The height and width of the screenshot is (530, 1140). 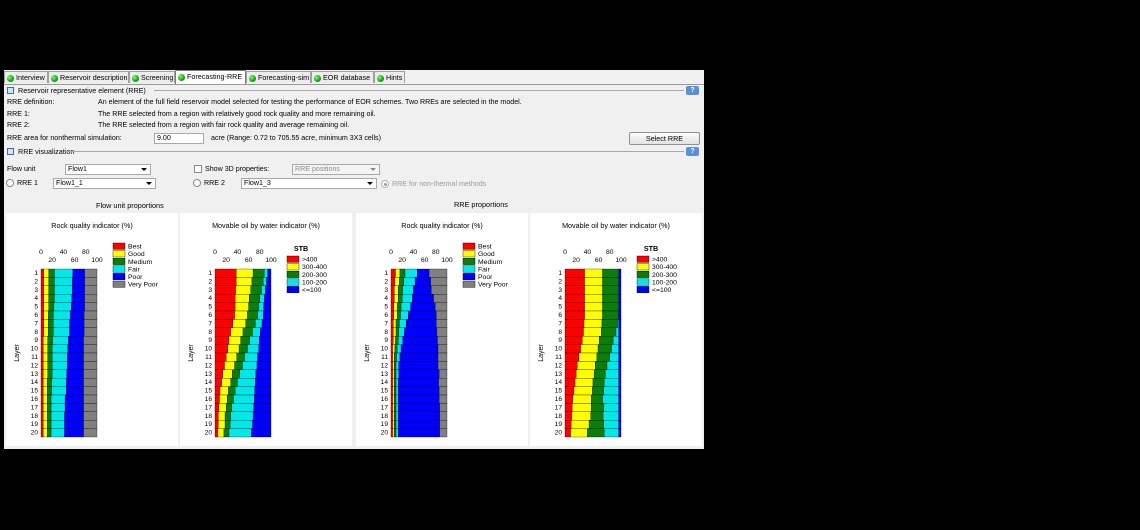 What do you see at coordinates (77, 169) in the screenshot?
I see `flow-unit-value: Flow1` at bounding box center [77, 169].